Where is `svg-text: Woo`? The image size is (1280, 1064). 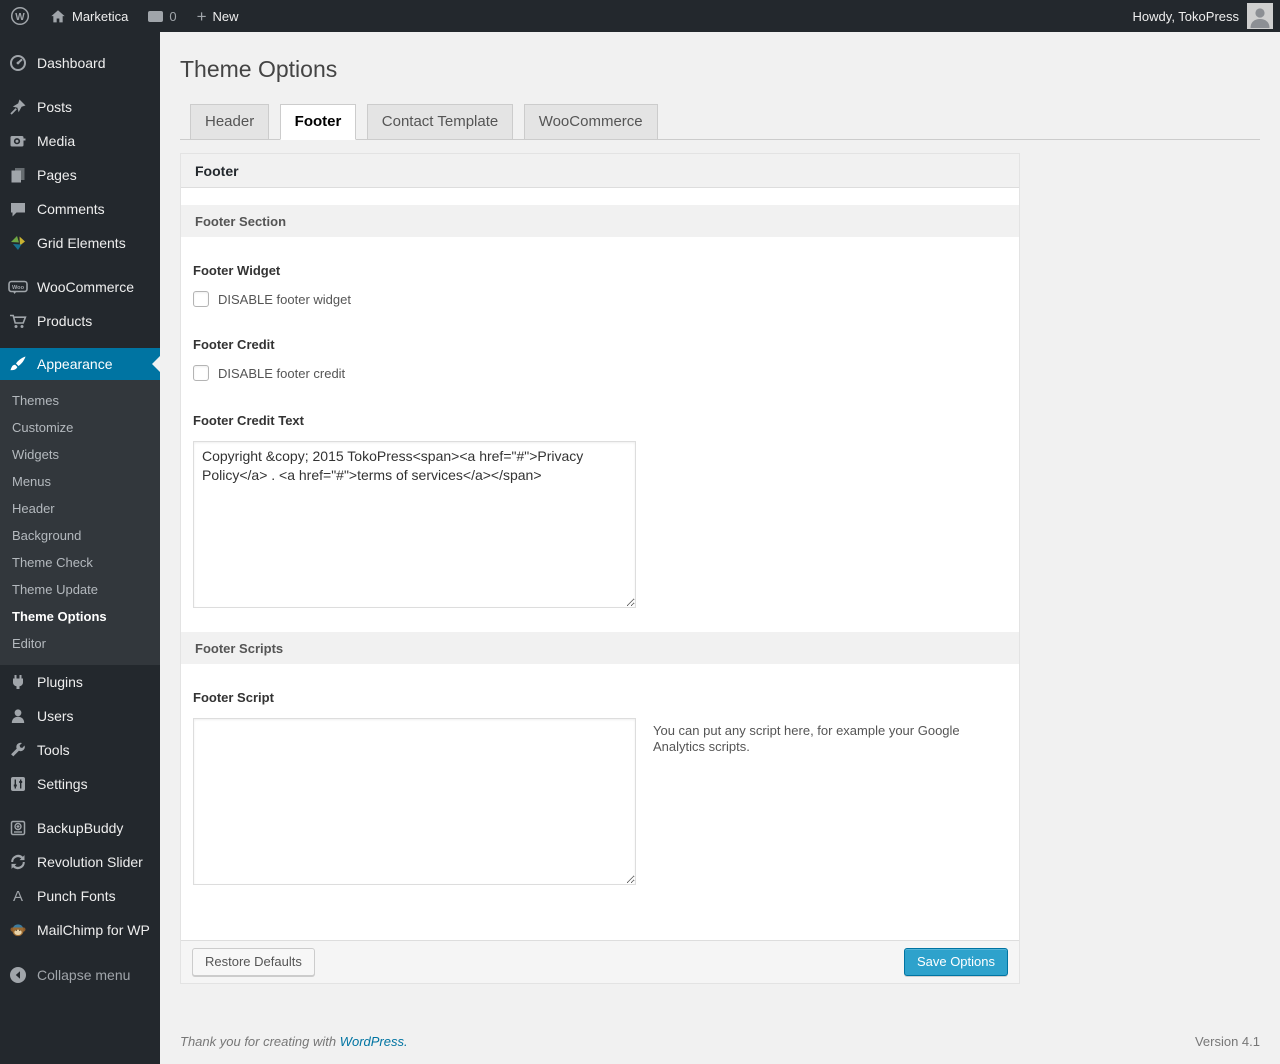 svg-text: Woo is located at coordinates (18, 288).